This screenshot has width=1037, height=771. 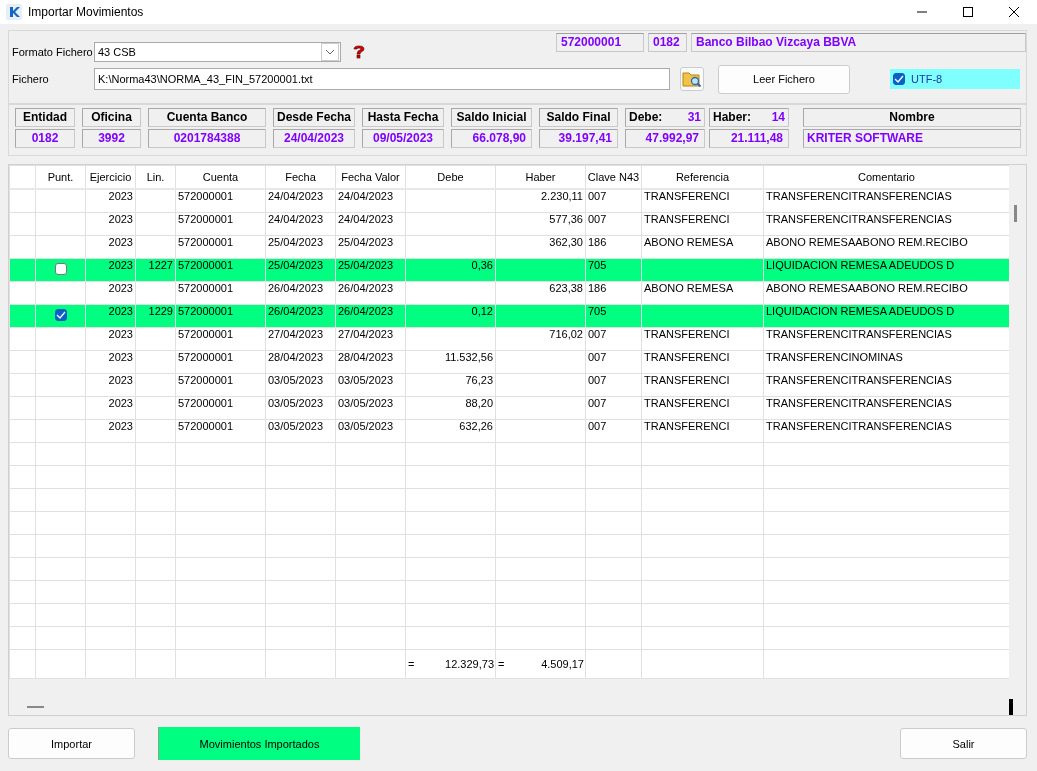 I want to click on summary-label: Entidad, so click(x=45, y=117).